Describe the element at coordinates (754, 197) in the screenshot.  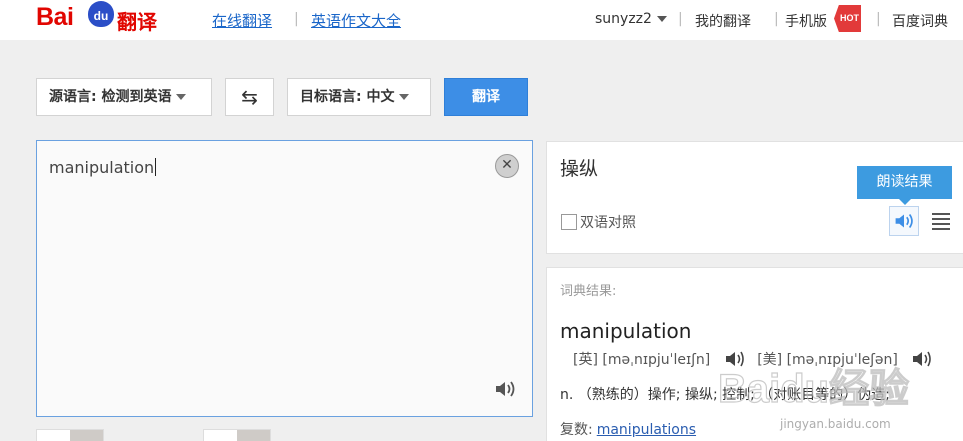
I see `result-panel: 操纵 双语对照 朗读结果` at that location.